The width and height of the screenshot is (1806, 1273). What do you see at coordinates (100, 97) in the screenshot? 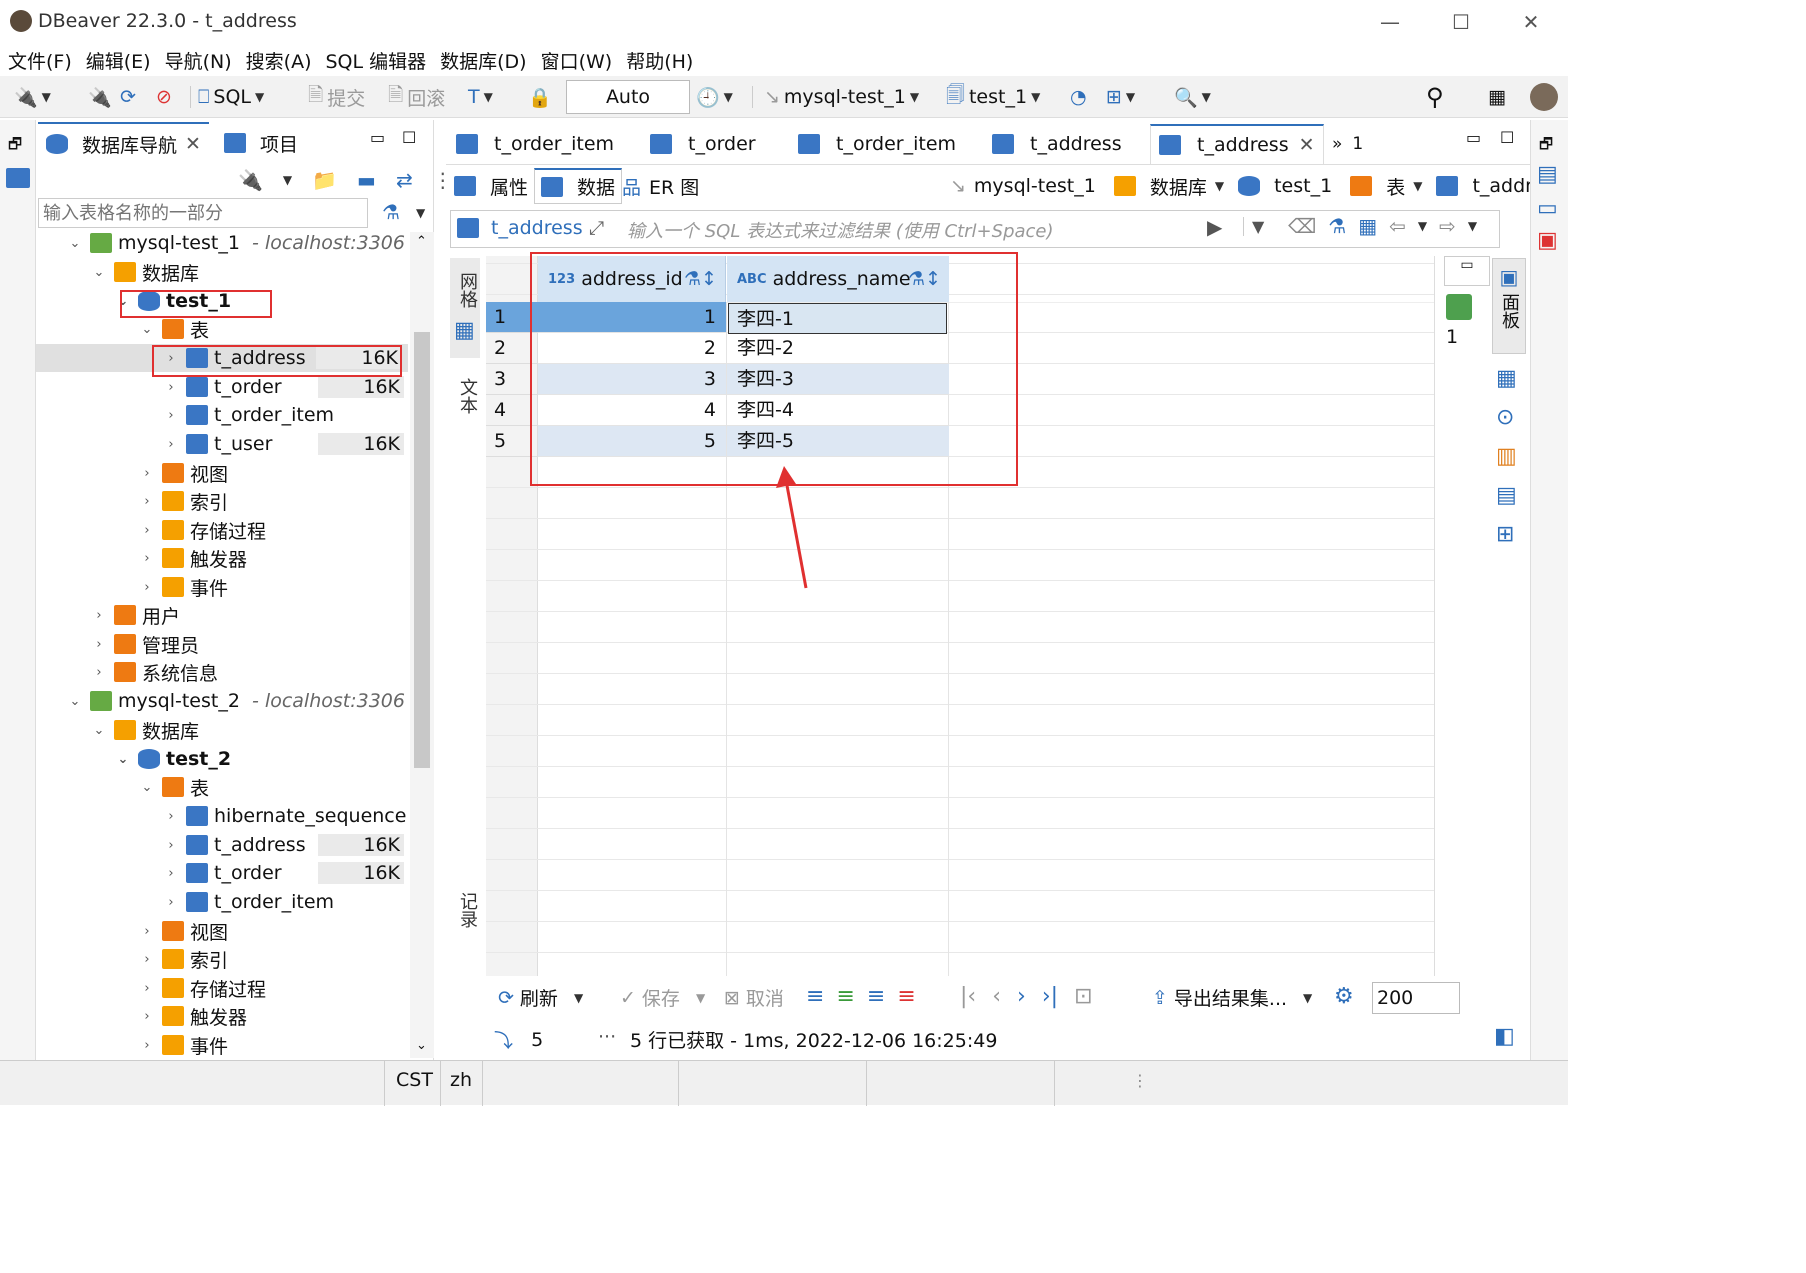
I see `connect-button: 🔌` at bounding box center [100, 97].